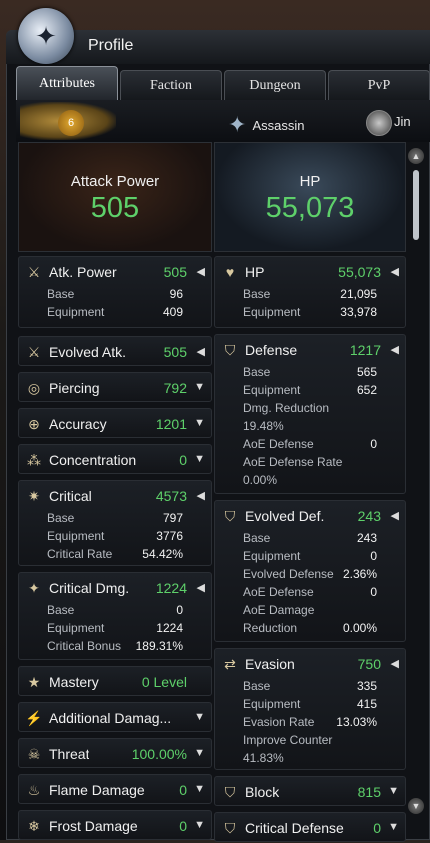  Describe the element at coordinates (310, 516) in the screenshot. I see `stat-header: ⛉ Evolved Def. 243 ◀` at that location.